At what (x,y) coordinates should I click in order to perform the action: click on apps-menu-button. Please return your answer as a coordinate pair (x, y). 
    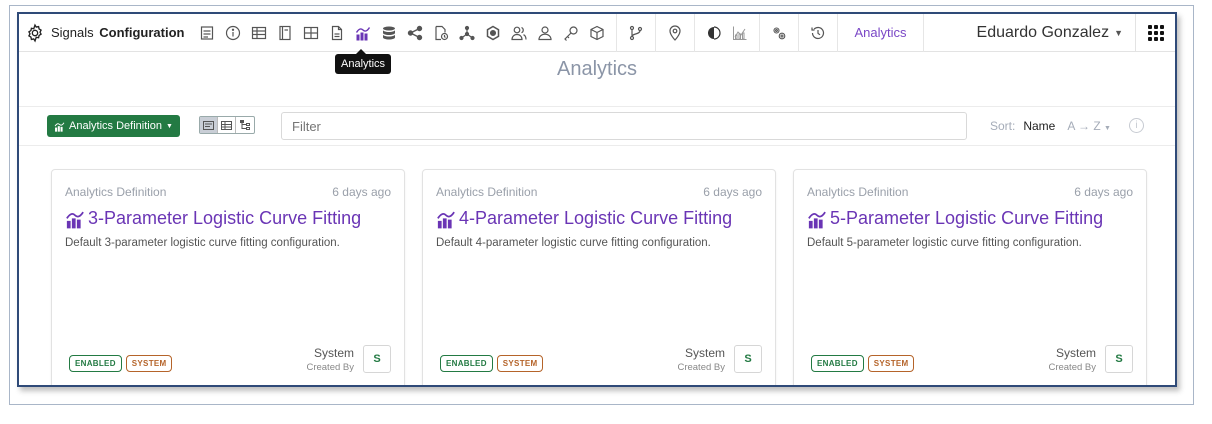
    Looking at the image, I should click on (1155, 33).